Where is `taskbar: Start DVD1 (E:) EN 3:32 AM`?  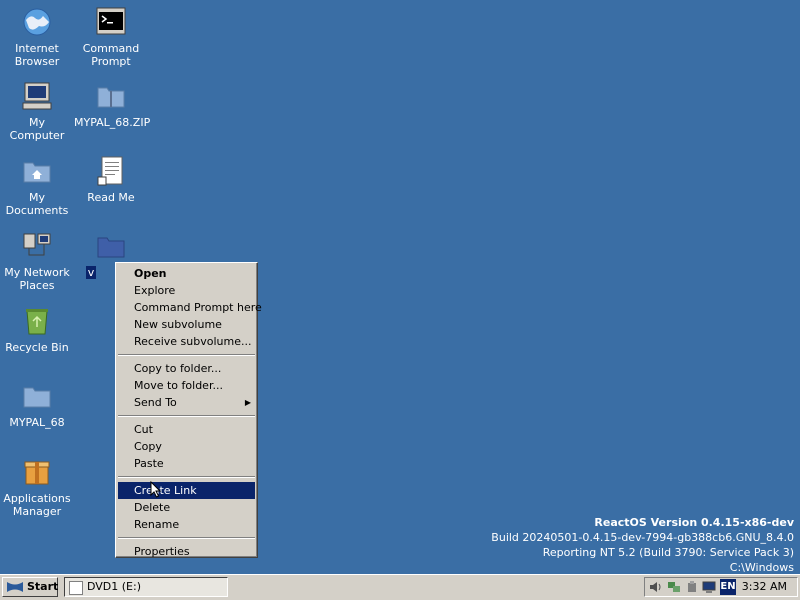
taskbar: Start DVD1 (E:) EN 3:32 AM is located at coordinates (400, 587).